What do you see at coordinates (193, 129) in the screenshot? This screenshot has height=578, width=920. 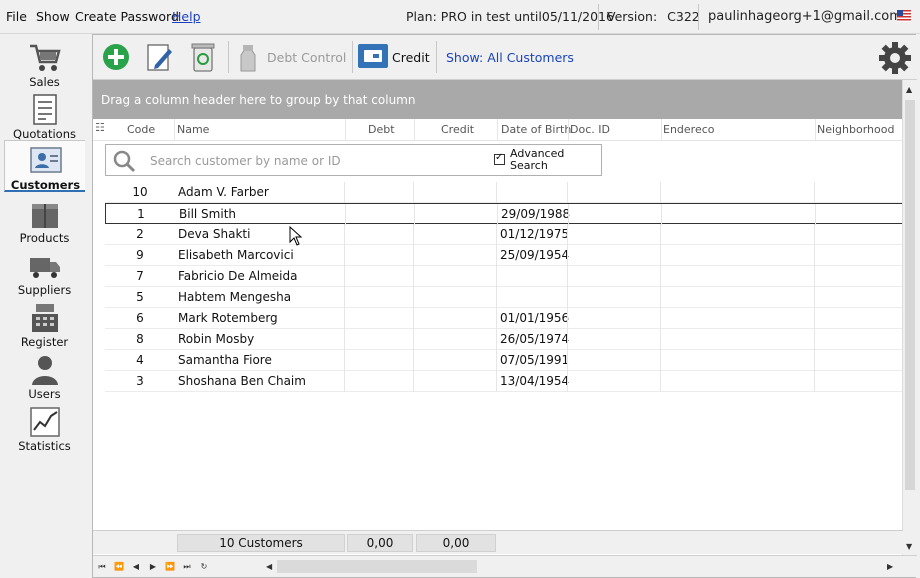 I see `column-header-name: Name` at bounding box center [193, 129].